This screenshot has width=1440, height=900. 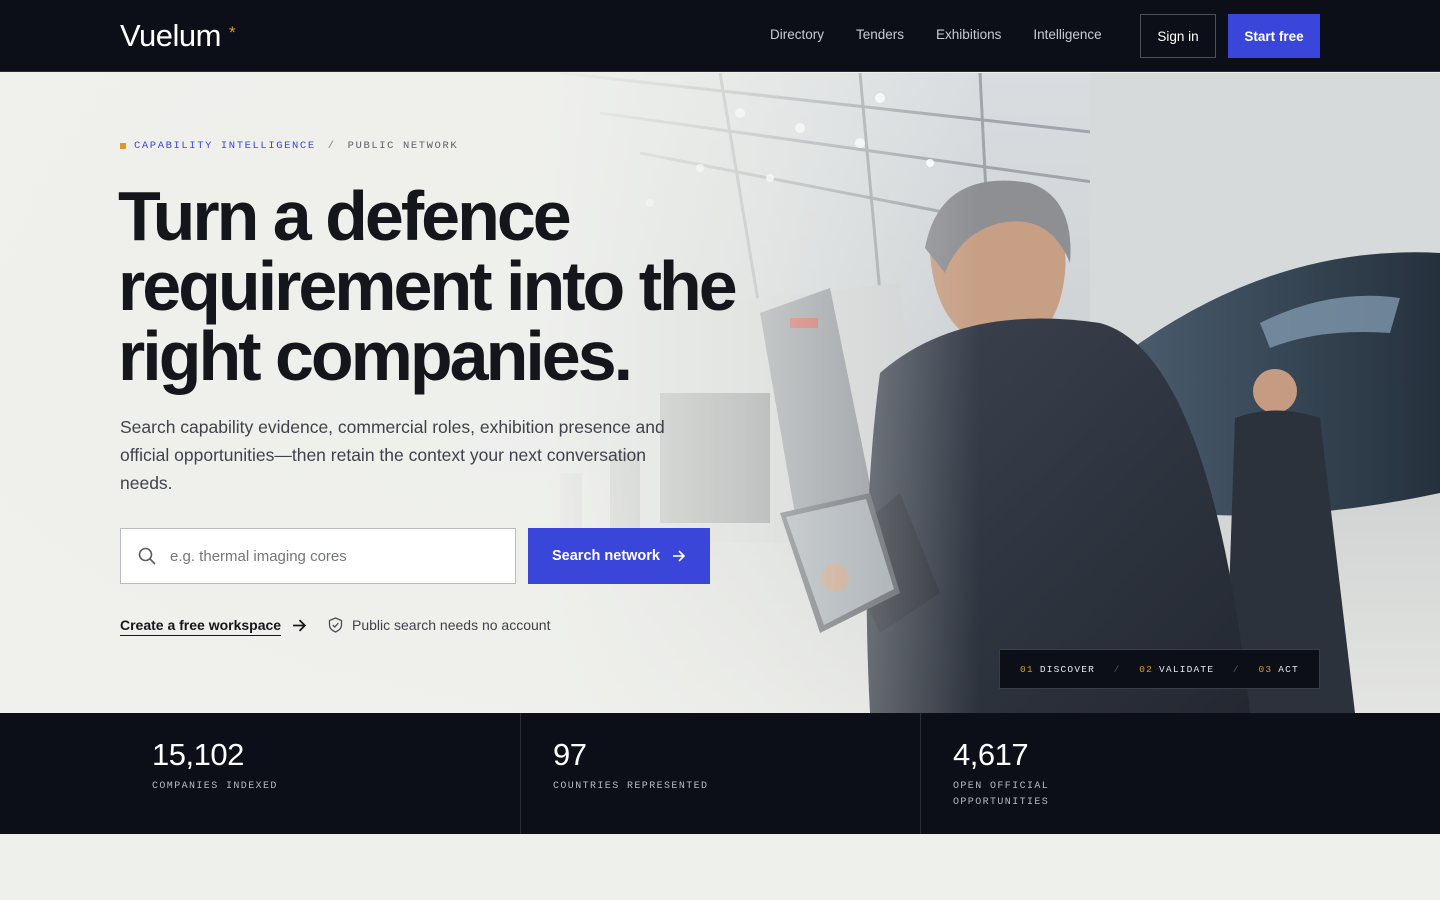 I want to click on step-discover: 01 DISCOVER, so click(x=1058, y=669).